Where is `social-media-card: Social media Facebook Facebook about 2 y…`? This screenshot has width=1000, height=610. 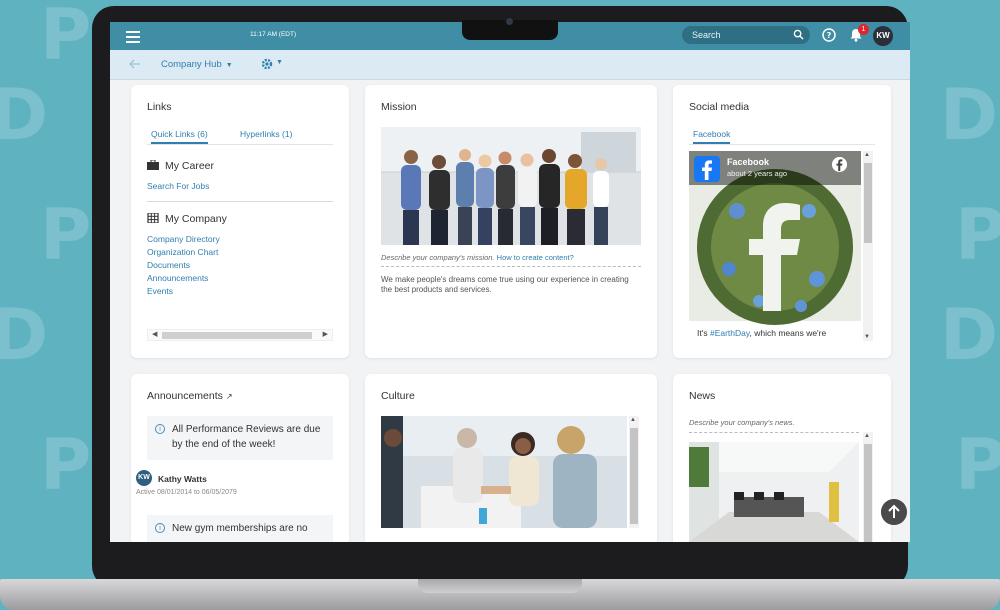
social-media-card: Social media Facebook Facebook about 2 y… is located at coordinates (782, 221).